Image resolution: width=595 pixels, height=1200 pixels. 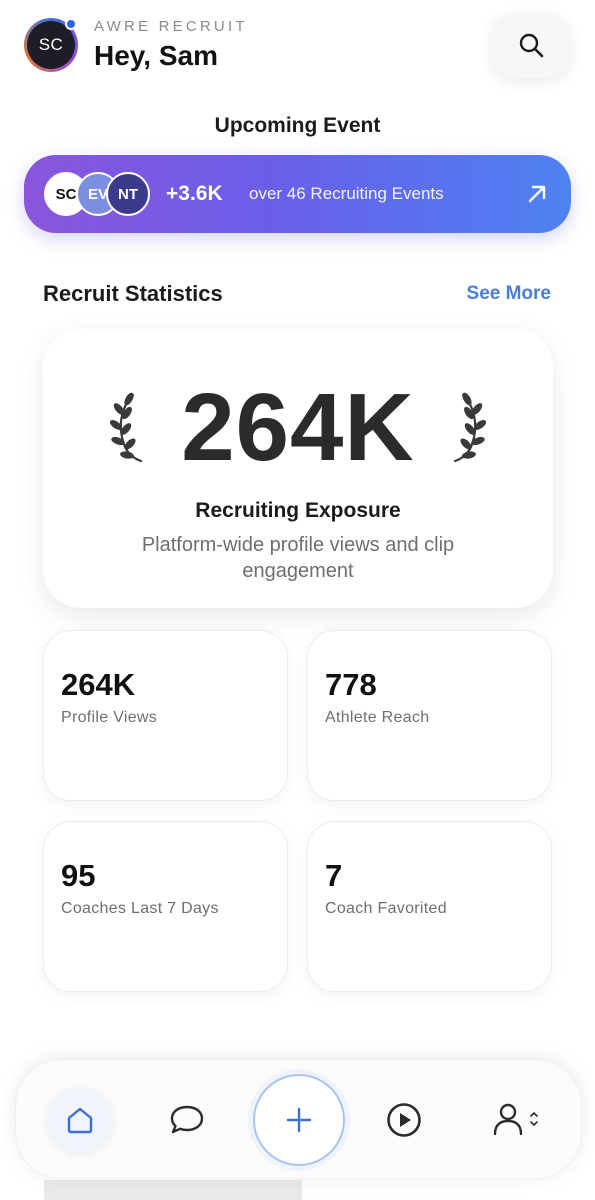 I want to click on stat-value: 7, so click(x=334, y=875).